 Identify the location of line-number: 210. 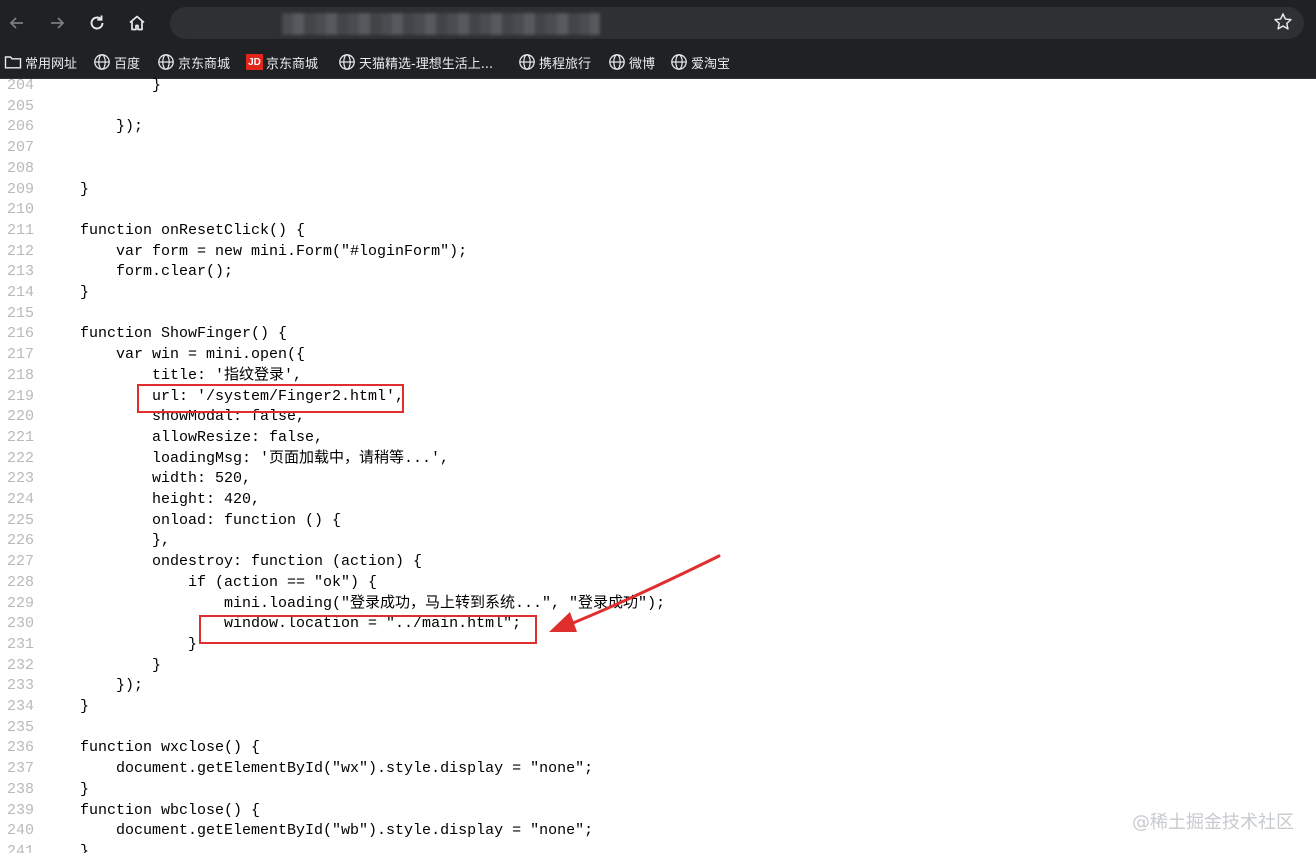
(21, 210).